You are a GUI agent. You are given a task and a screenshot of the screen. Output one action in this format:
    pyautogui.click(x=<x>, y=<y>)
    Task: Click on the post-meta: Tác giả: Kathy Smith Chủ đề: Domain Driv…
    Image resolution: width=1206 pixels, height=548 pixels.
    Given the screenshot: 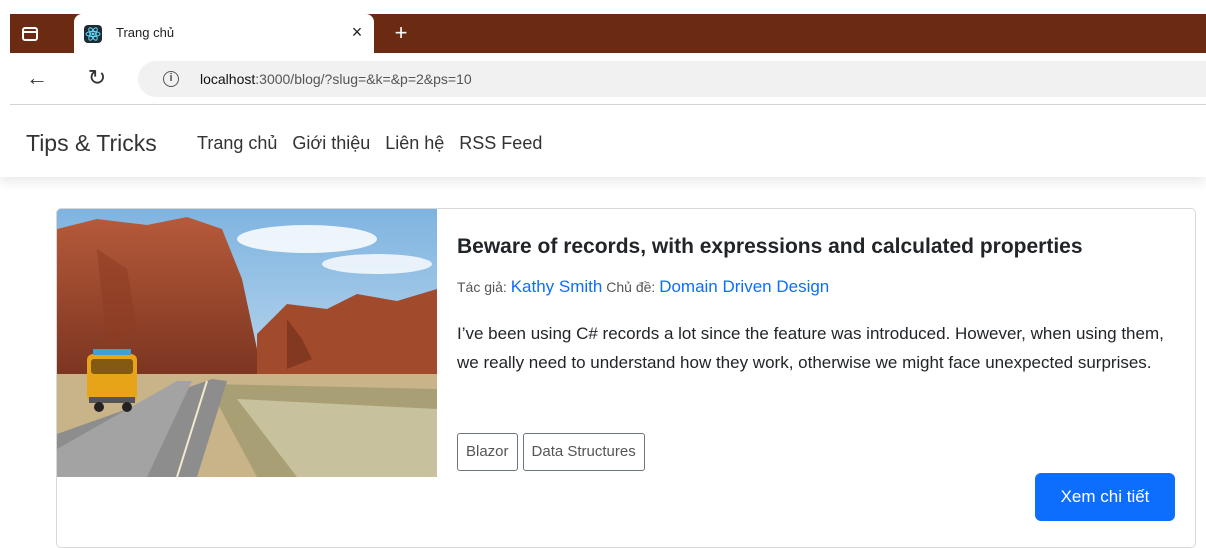 What is the action you would take?
    pyautogui.click(x=643, y=287)
    